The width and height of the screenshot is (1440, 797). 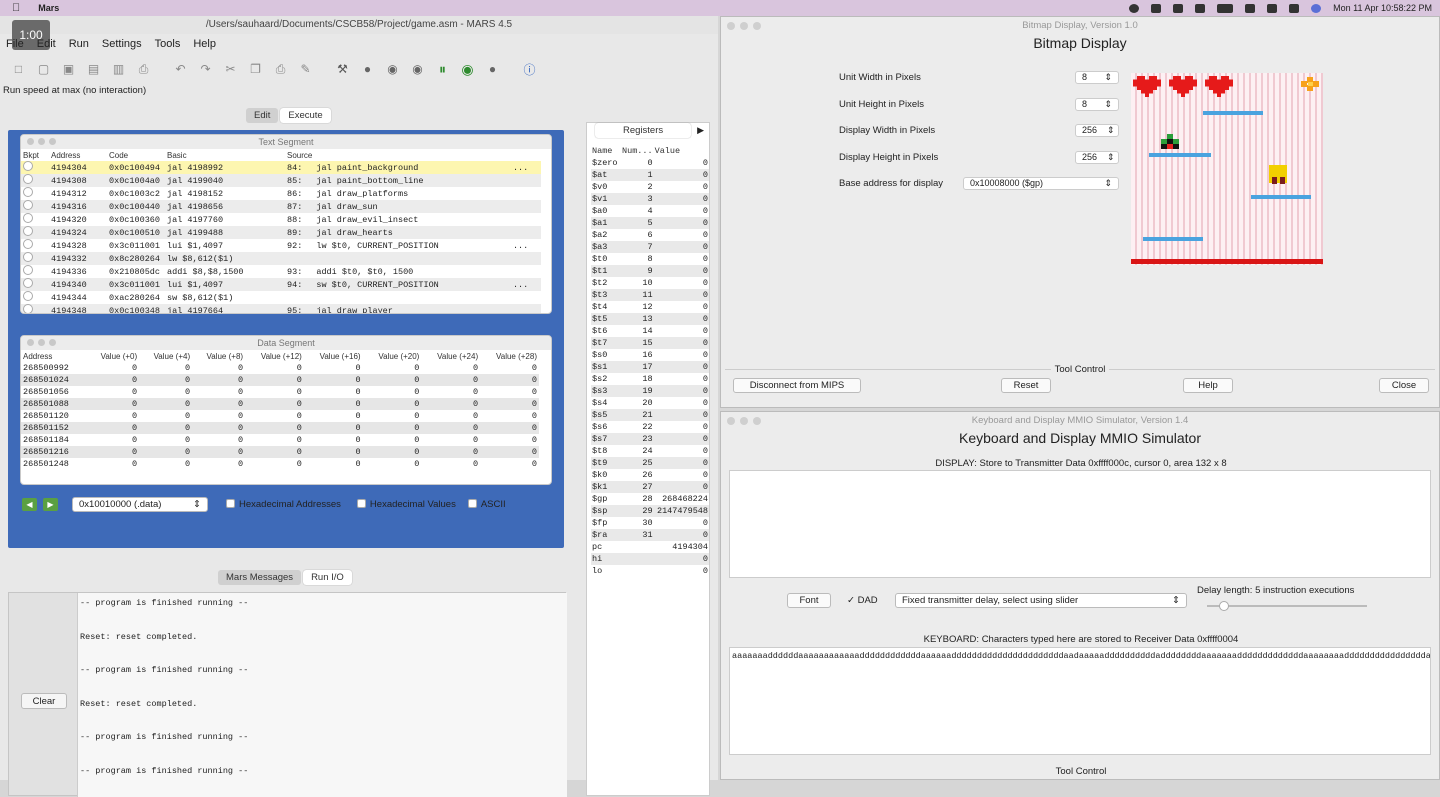 I want to click on menu-help: Help, so click(x=204, y=46).